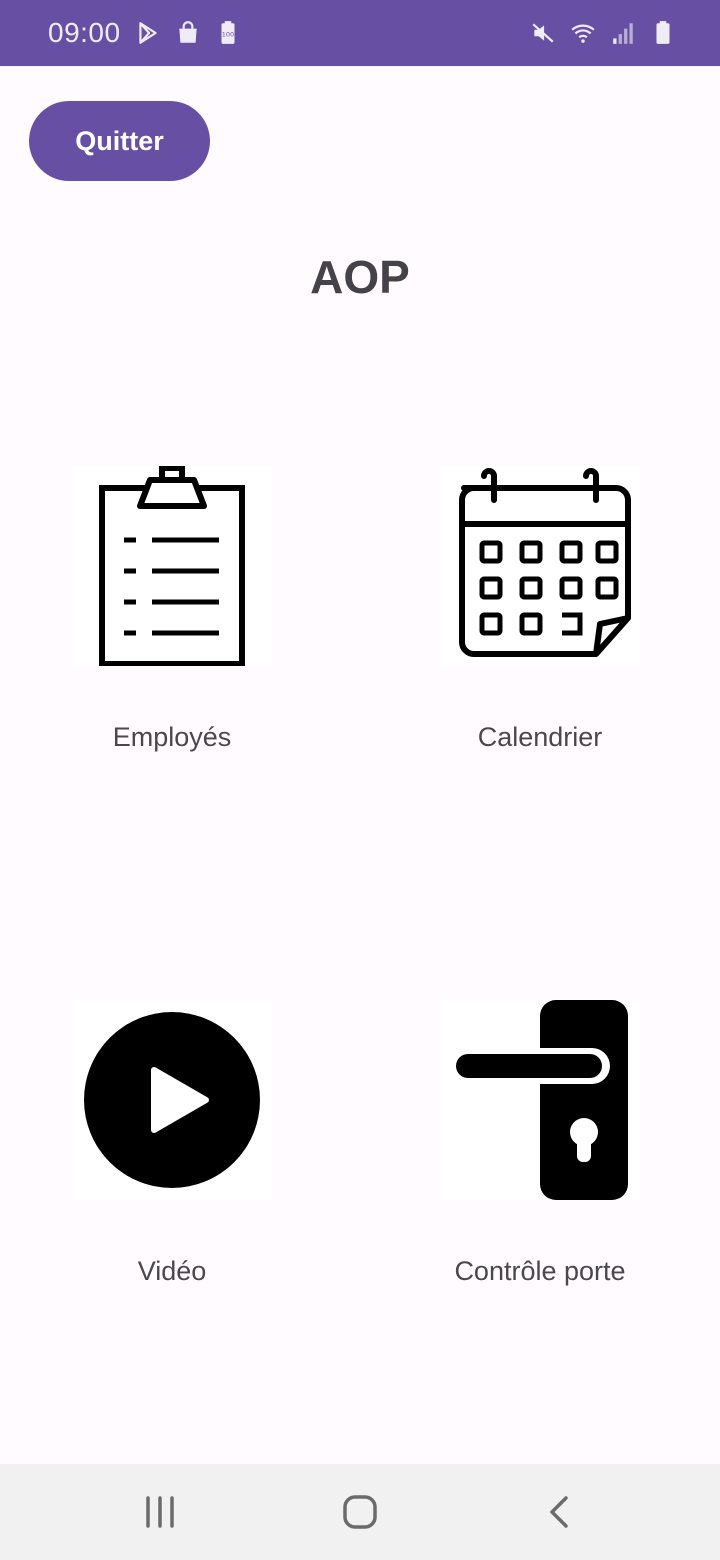  What do you see at coordinates (84, 32) in the screenshot?
I see `status-time: 09:00` at bounding box center [84, 32].